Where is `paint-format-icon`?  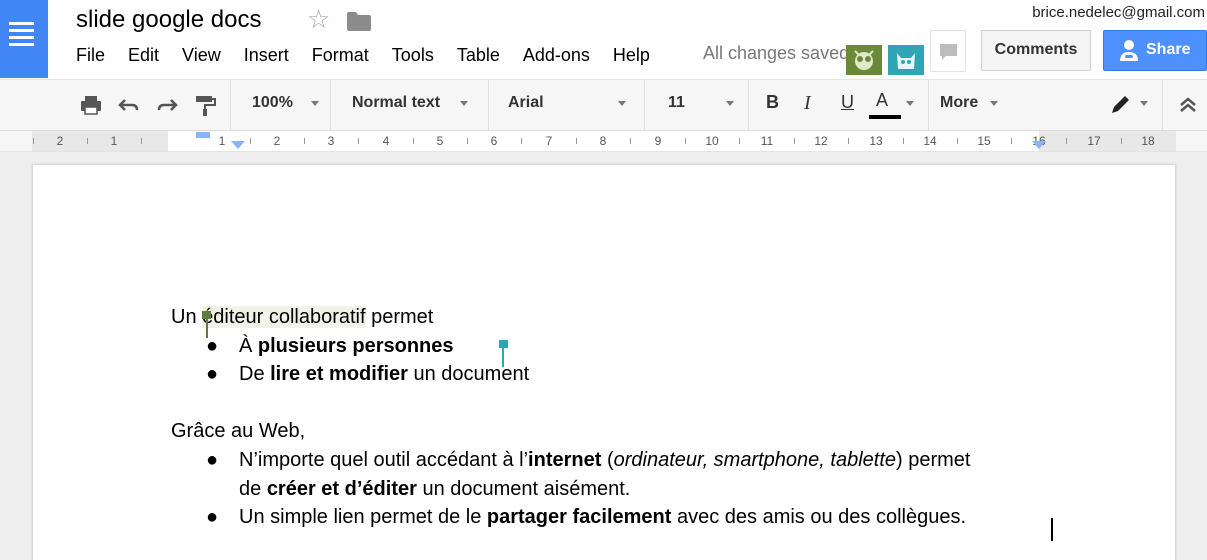
paint-format-icon is located at coordinates (205, 105).